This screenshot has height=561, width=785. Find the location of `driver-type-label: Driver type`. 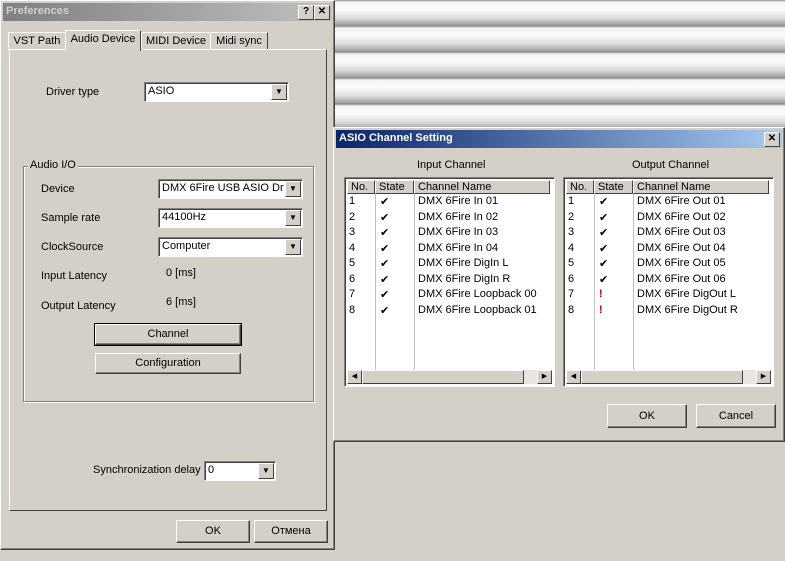

driver-type-label: Driver type is located at coordinates (73, 92).